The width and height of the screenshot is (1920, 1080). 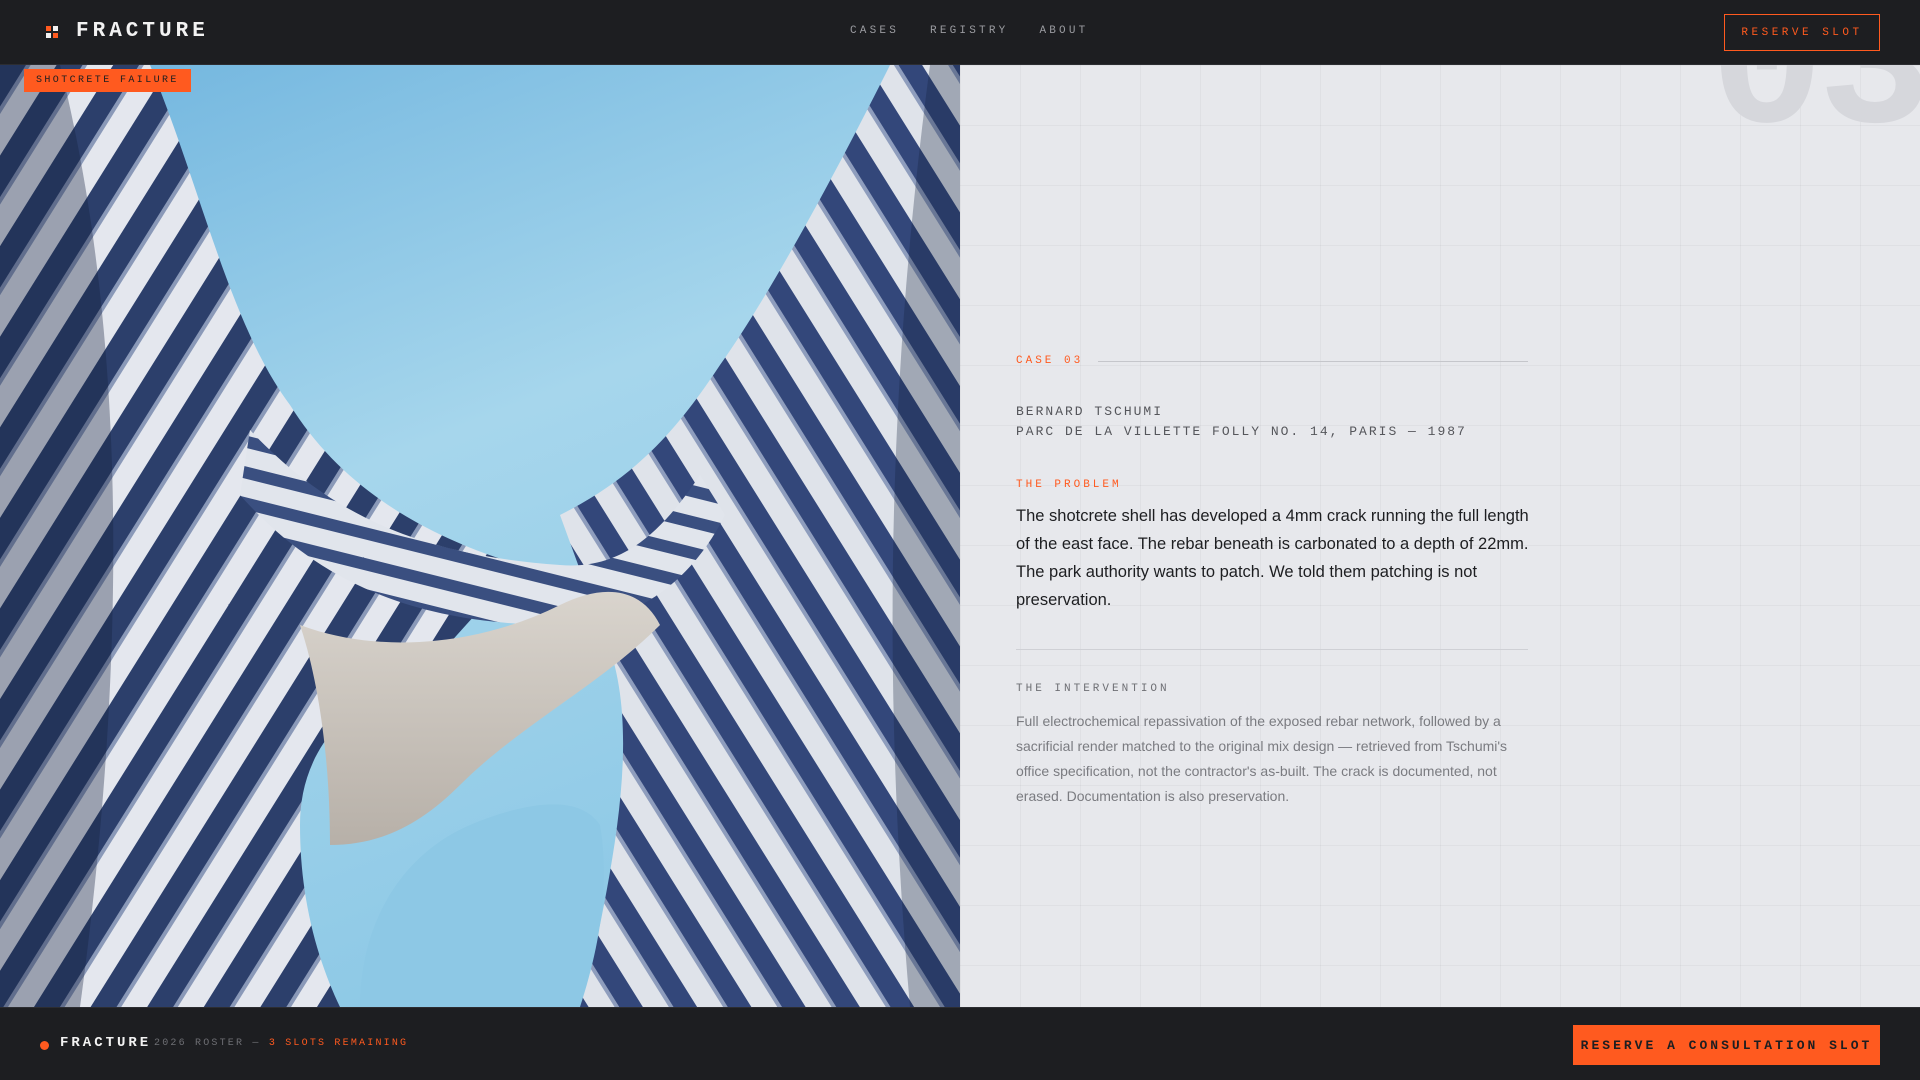 I want to click on brand-name: FRACTURE, so click(x=142, y=31).